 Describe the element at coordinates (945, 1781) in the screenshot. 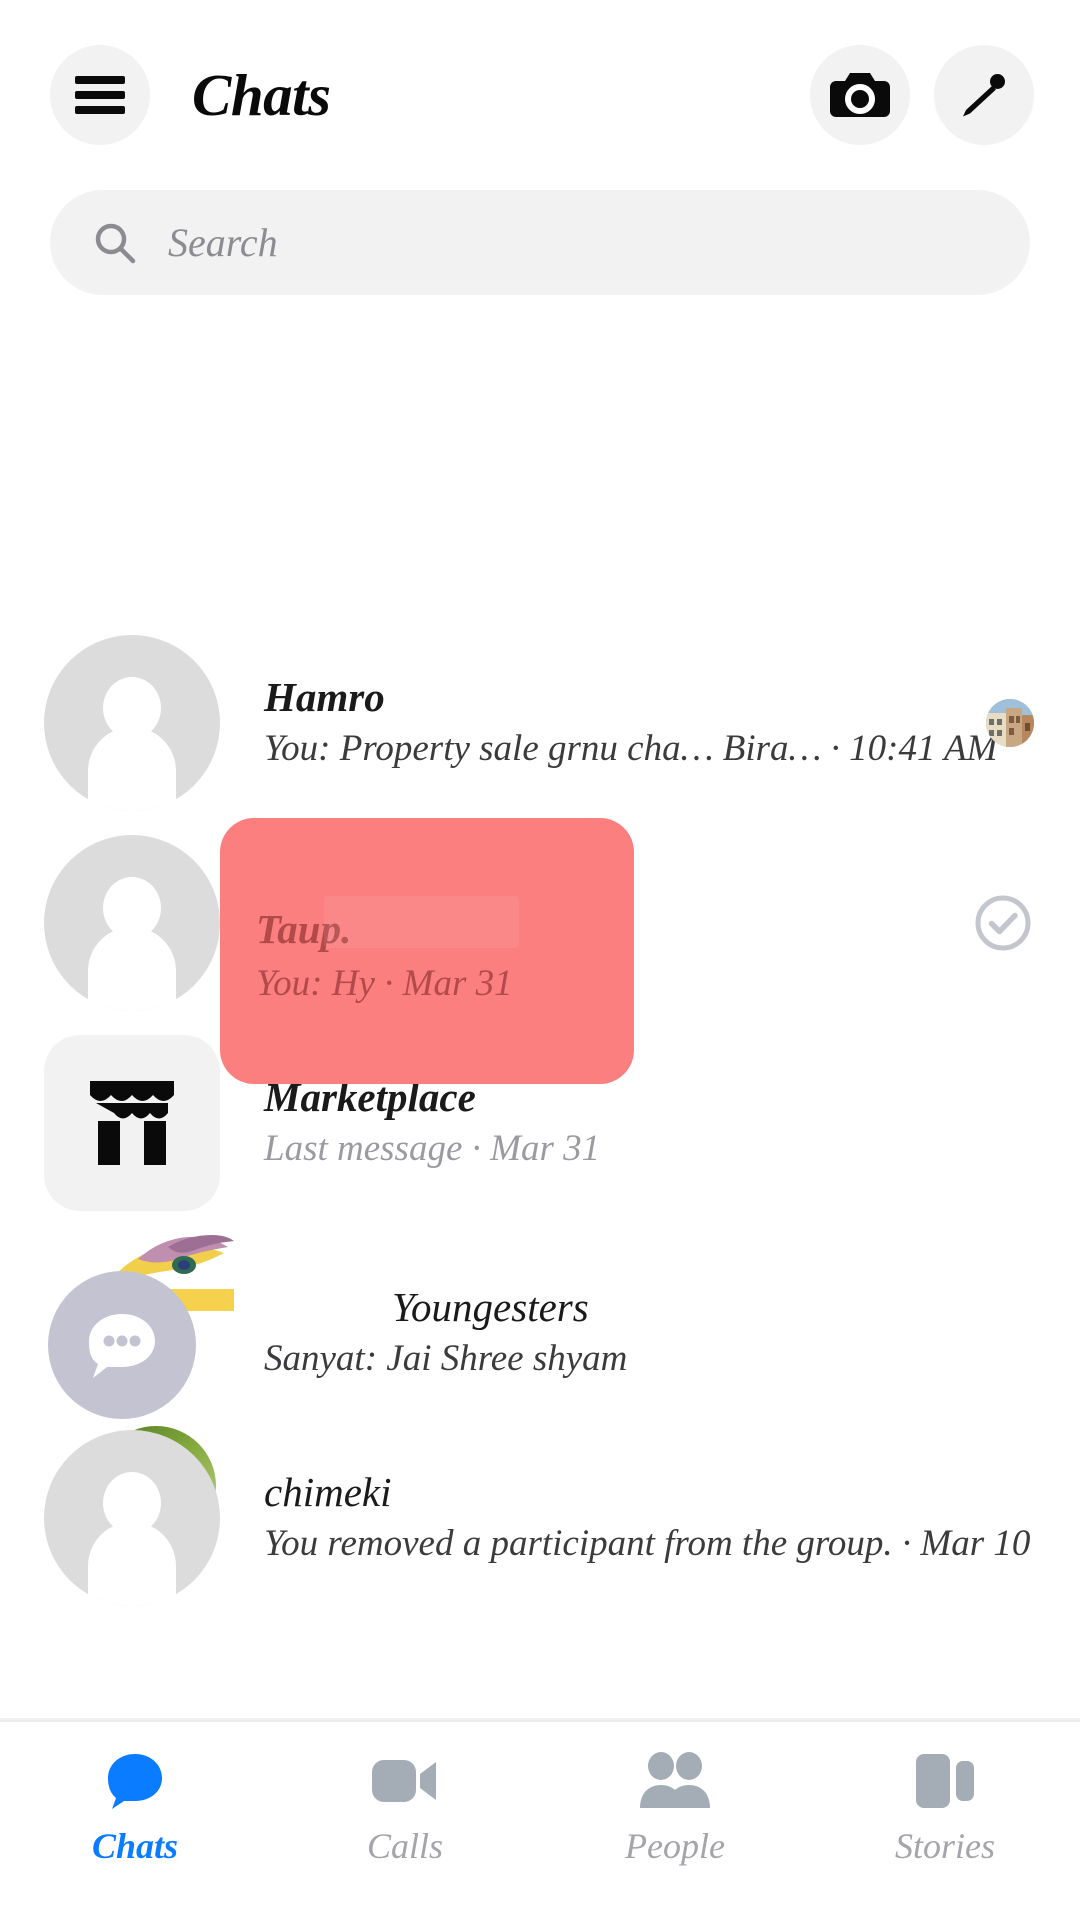

I see `stories-icon` at that location.